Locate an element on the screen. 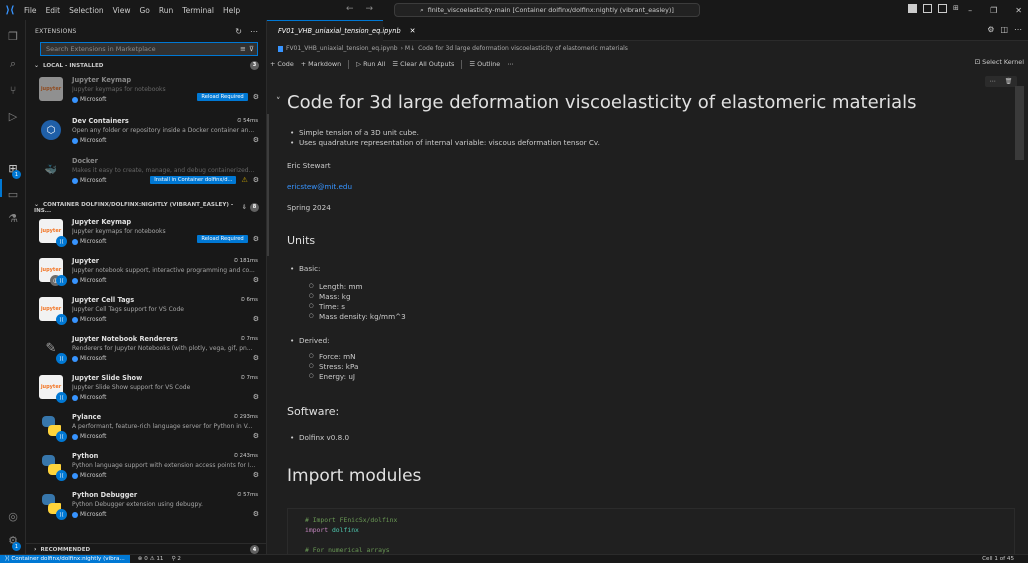 Image resolution: width=1028 pixels, height=563 pixels. search-icon: ⌕ is located at coordinates (13, 64).